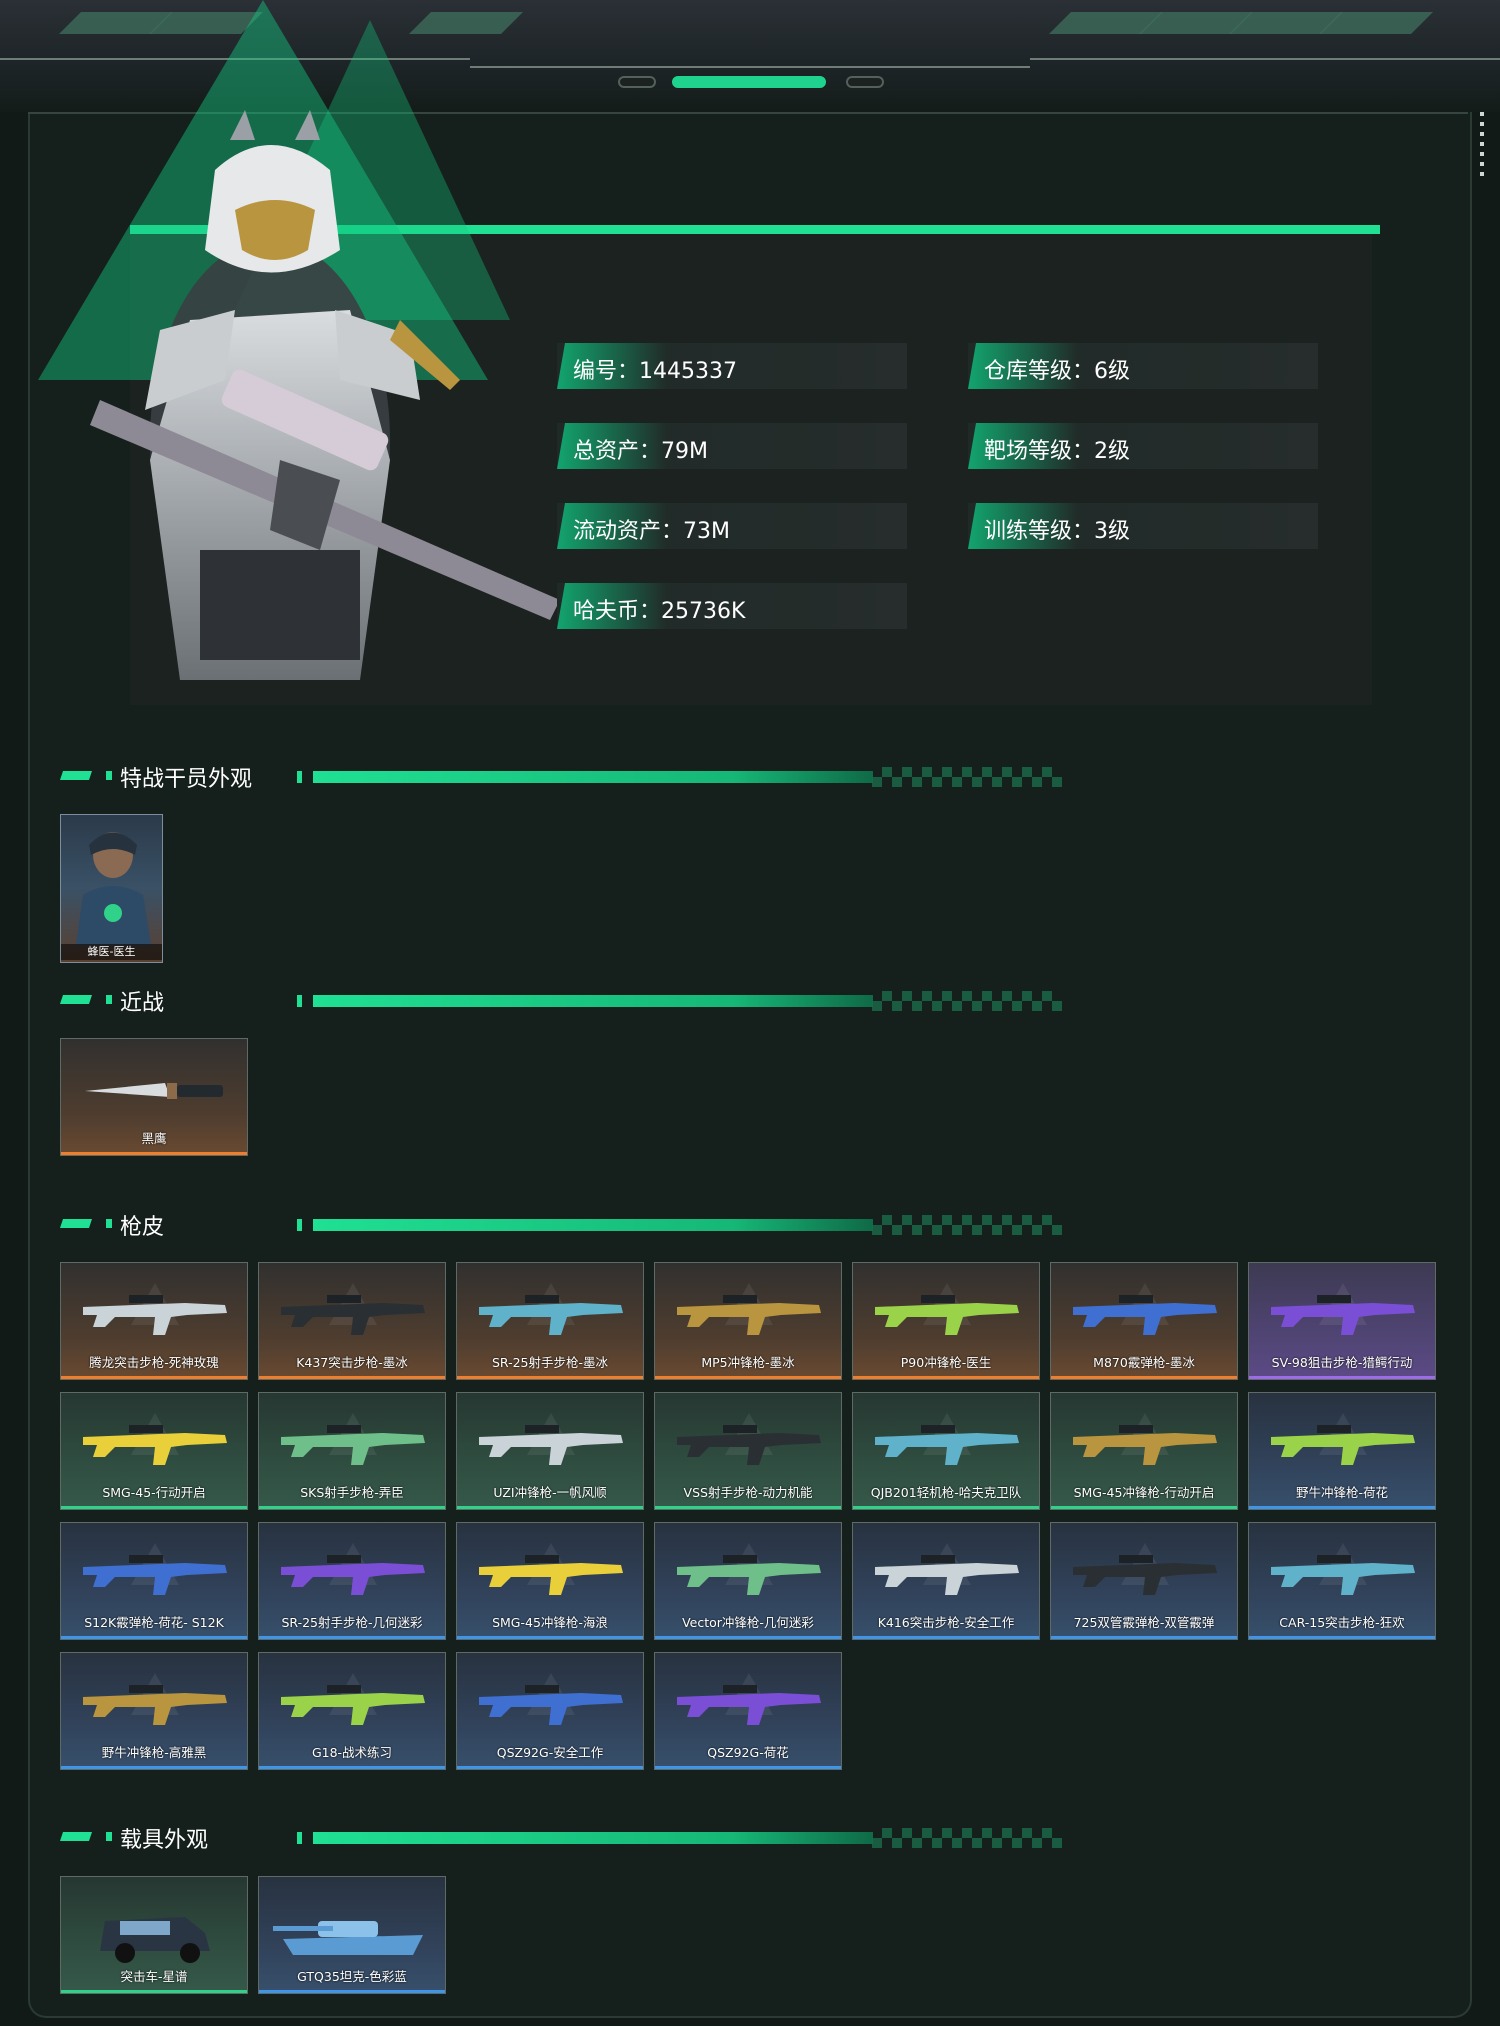 This screenshot has width=1500, height=2026. I want to click on card-label: G18-战术练习, so click(352, 1752).